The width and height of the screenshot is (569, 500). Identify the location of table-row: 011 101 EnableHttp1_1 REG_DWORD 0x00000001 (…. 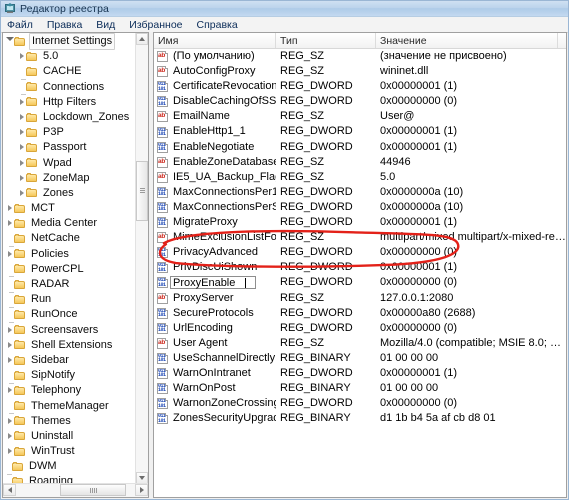
(360, 131).